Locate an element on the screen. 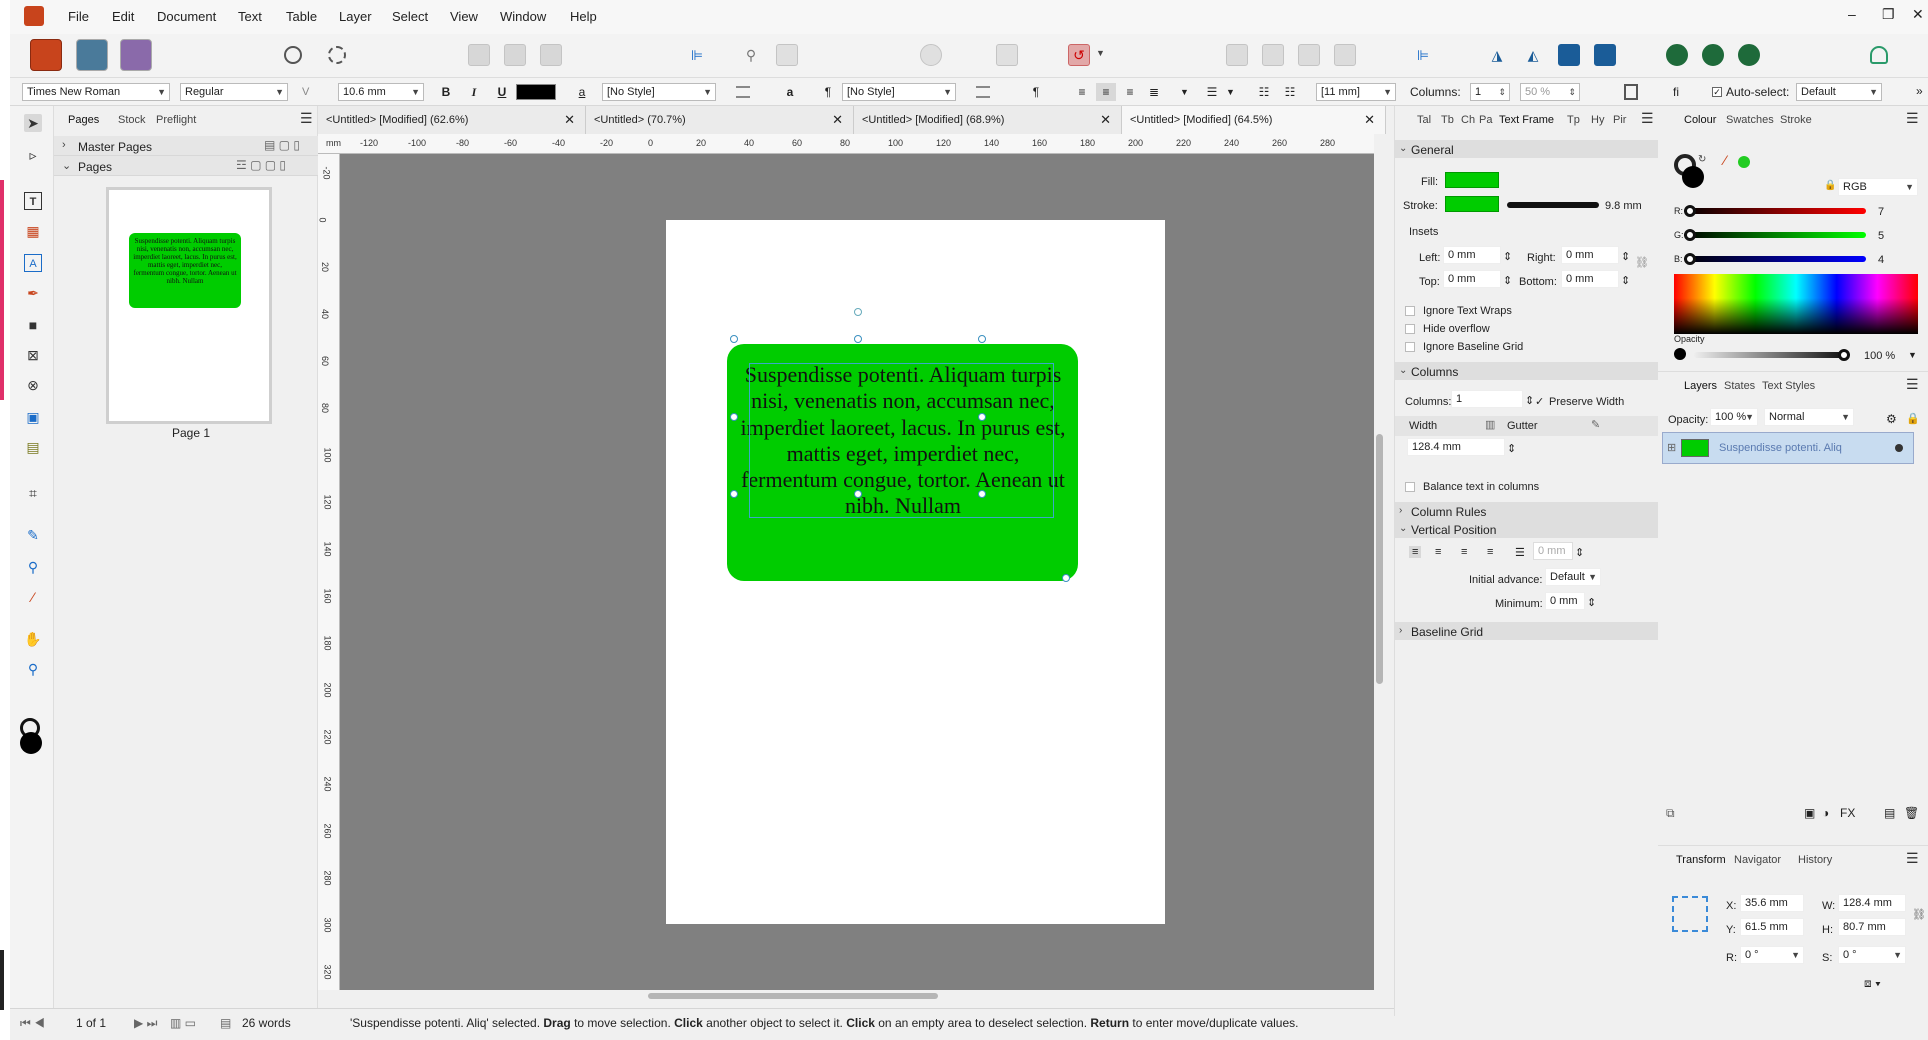 Image resolution: width=1928 pixels, height=1040 pixels. font-style-select: Regular ▼ is located at coordinates (234, 92).